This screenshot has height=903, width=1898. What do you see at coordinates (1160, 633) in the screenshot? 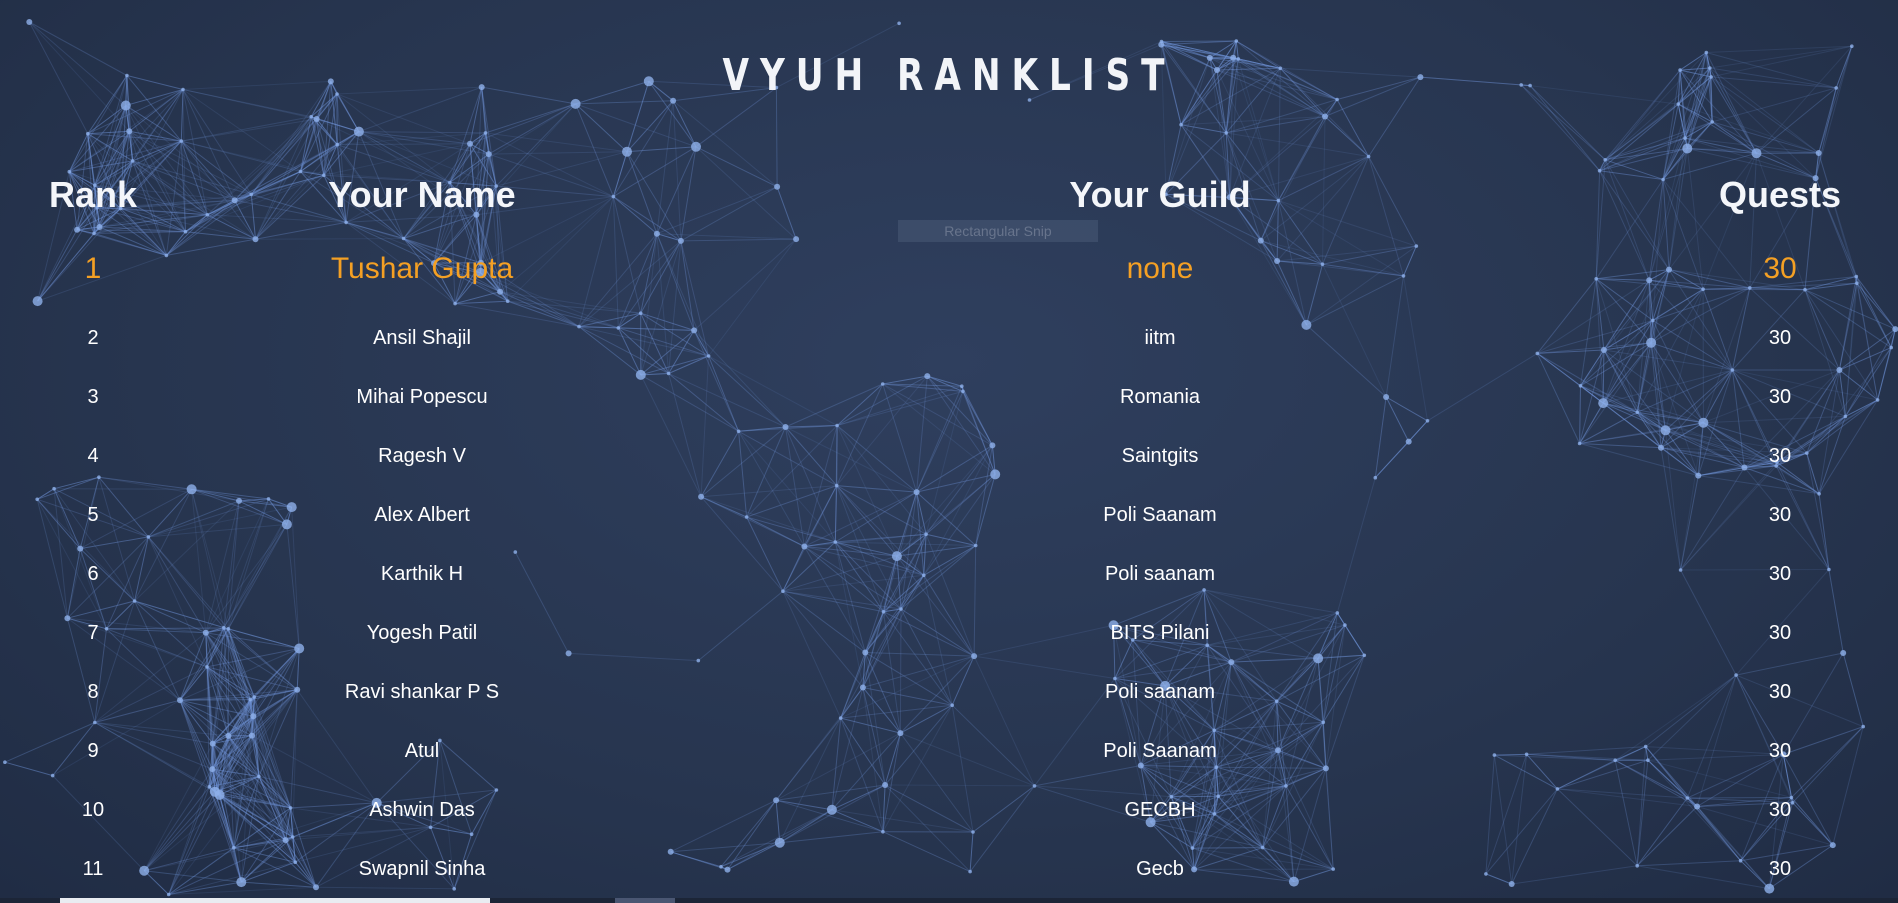
I see `guild-cell: BITS Pilani` at bounding box center [1160, 633].